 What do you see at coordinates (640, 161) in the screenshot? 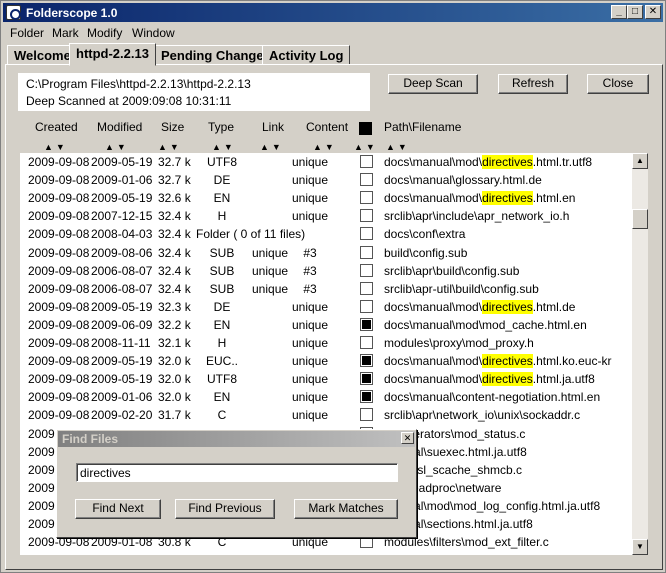
I see `scroll-up-icon: ▲` at bounding box center [640, 161].